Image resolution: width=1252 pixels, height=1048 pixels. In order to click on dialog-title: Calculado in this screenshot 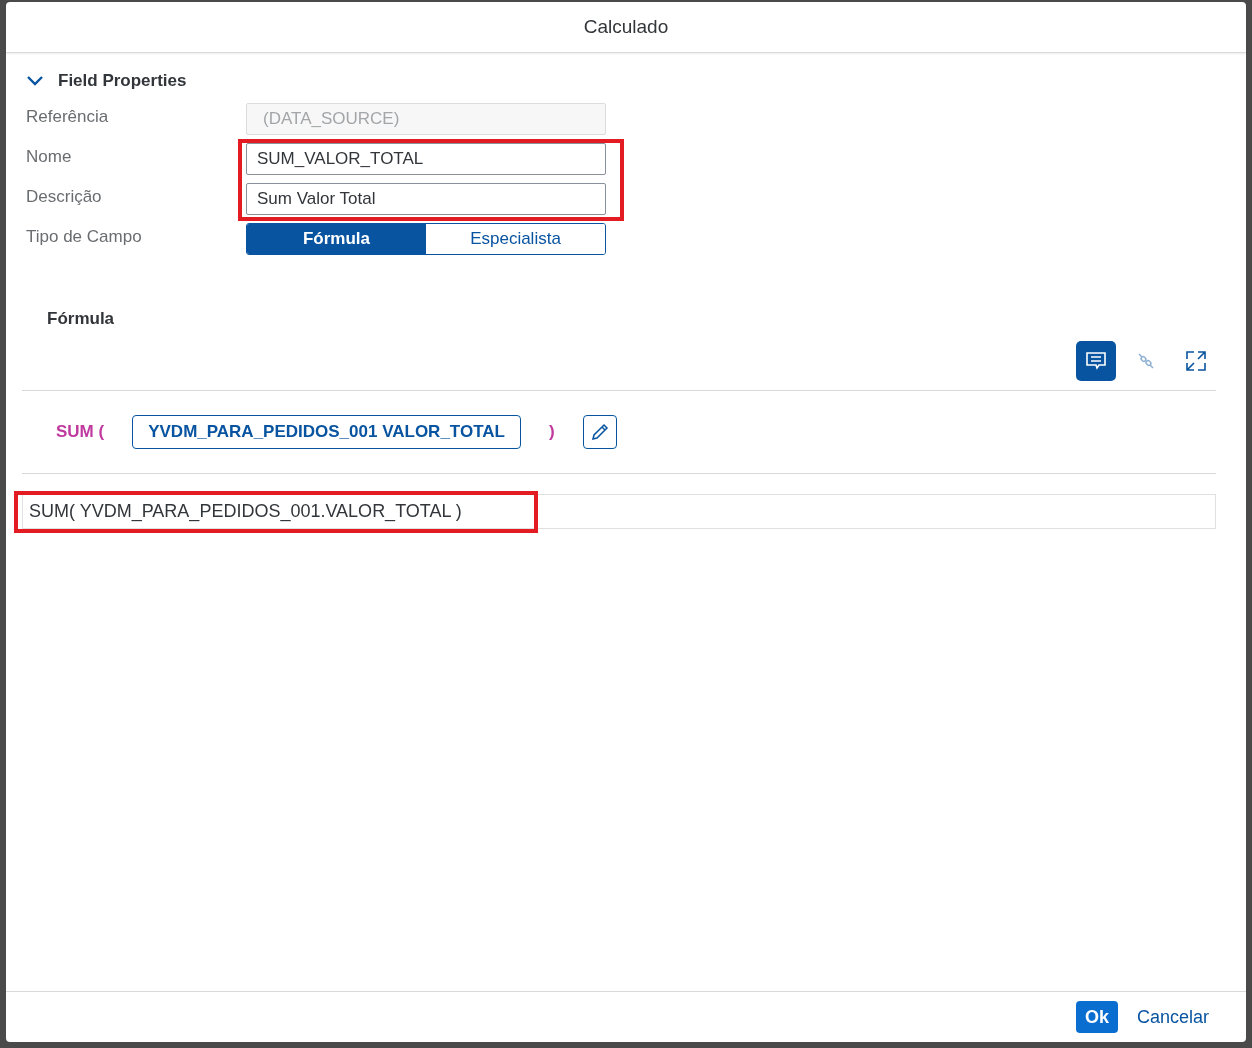, I will do `click(626, 27)`.